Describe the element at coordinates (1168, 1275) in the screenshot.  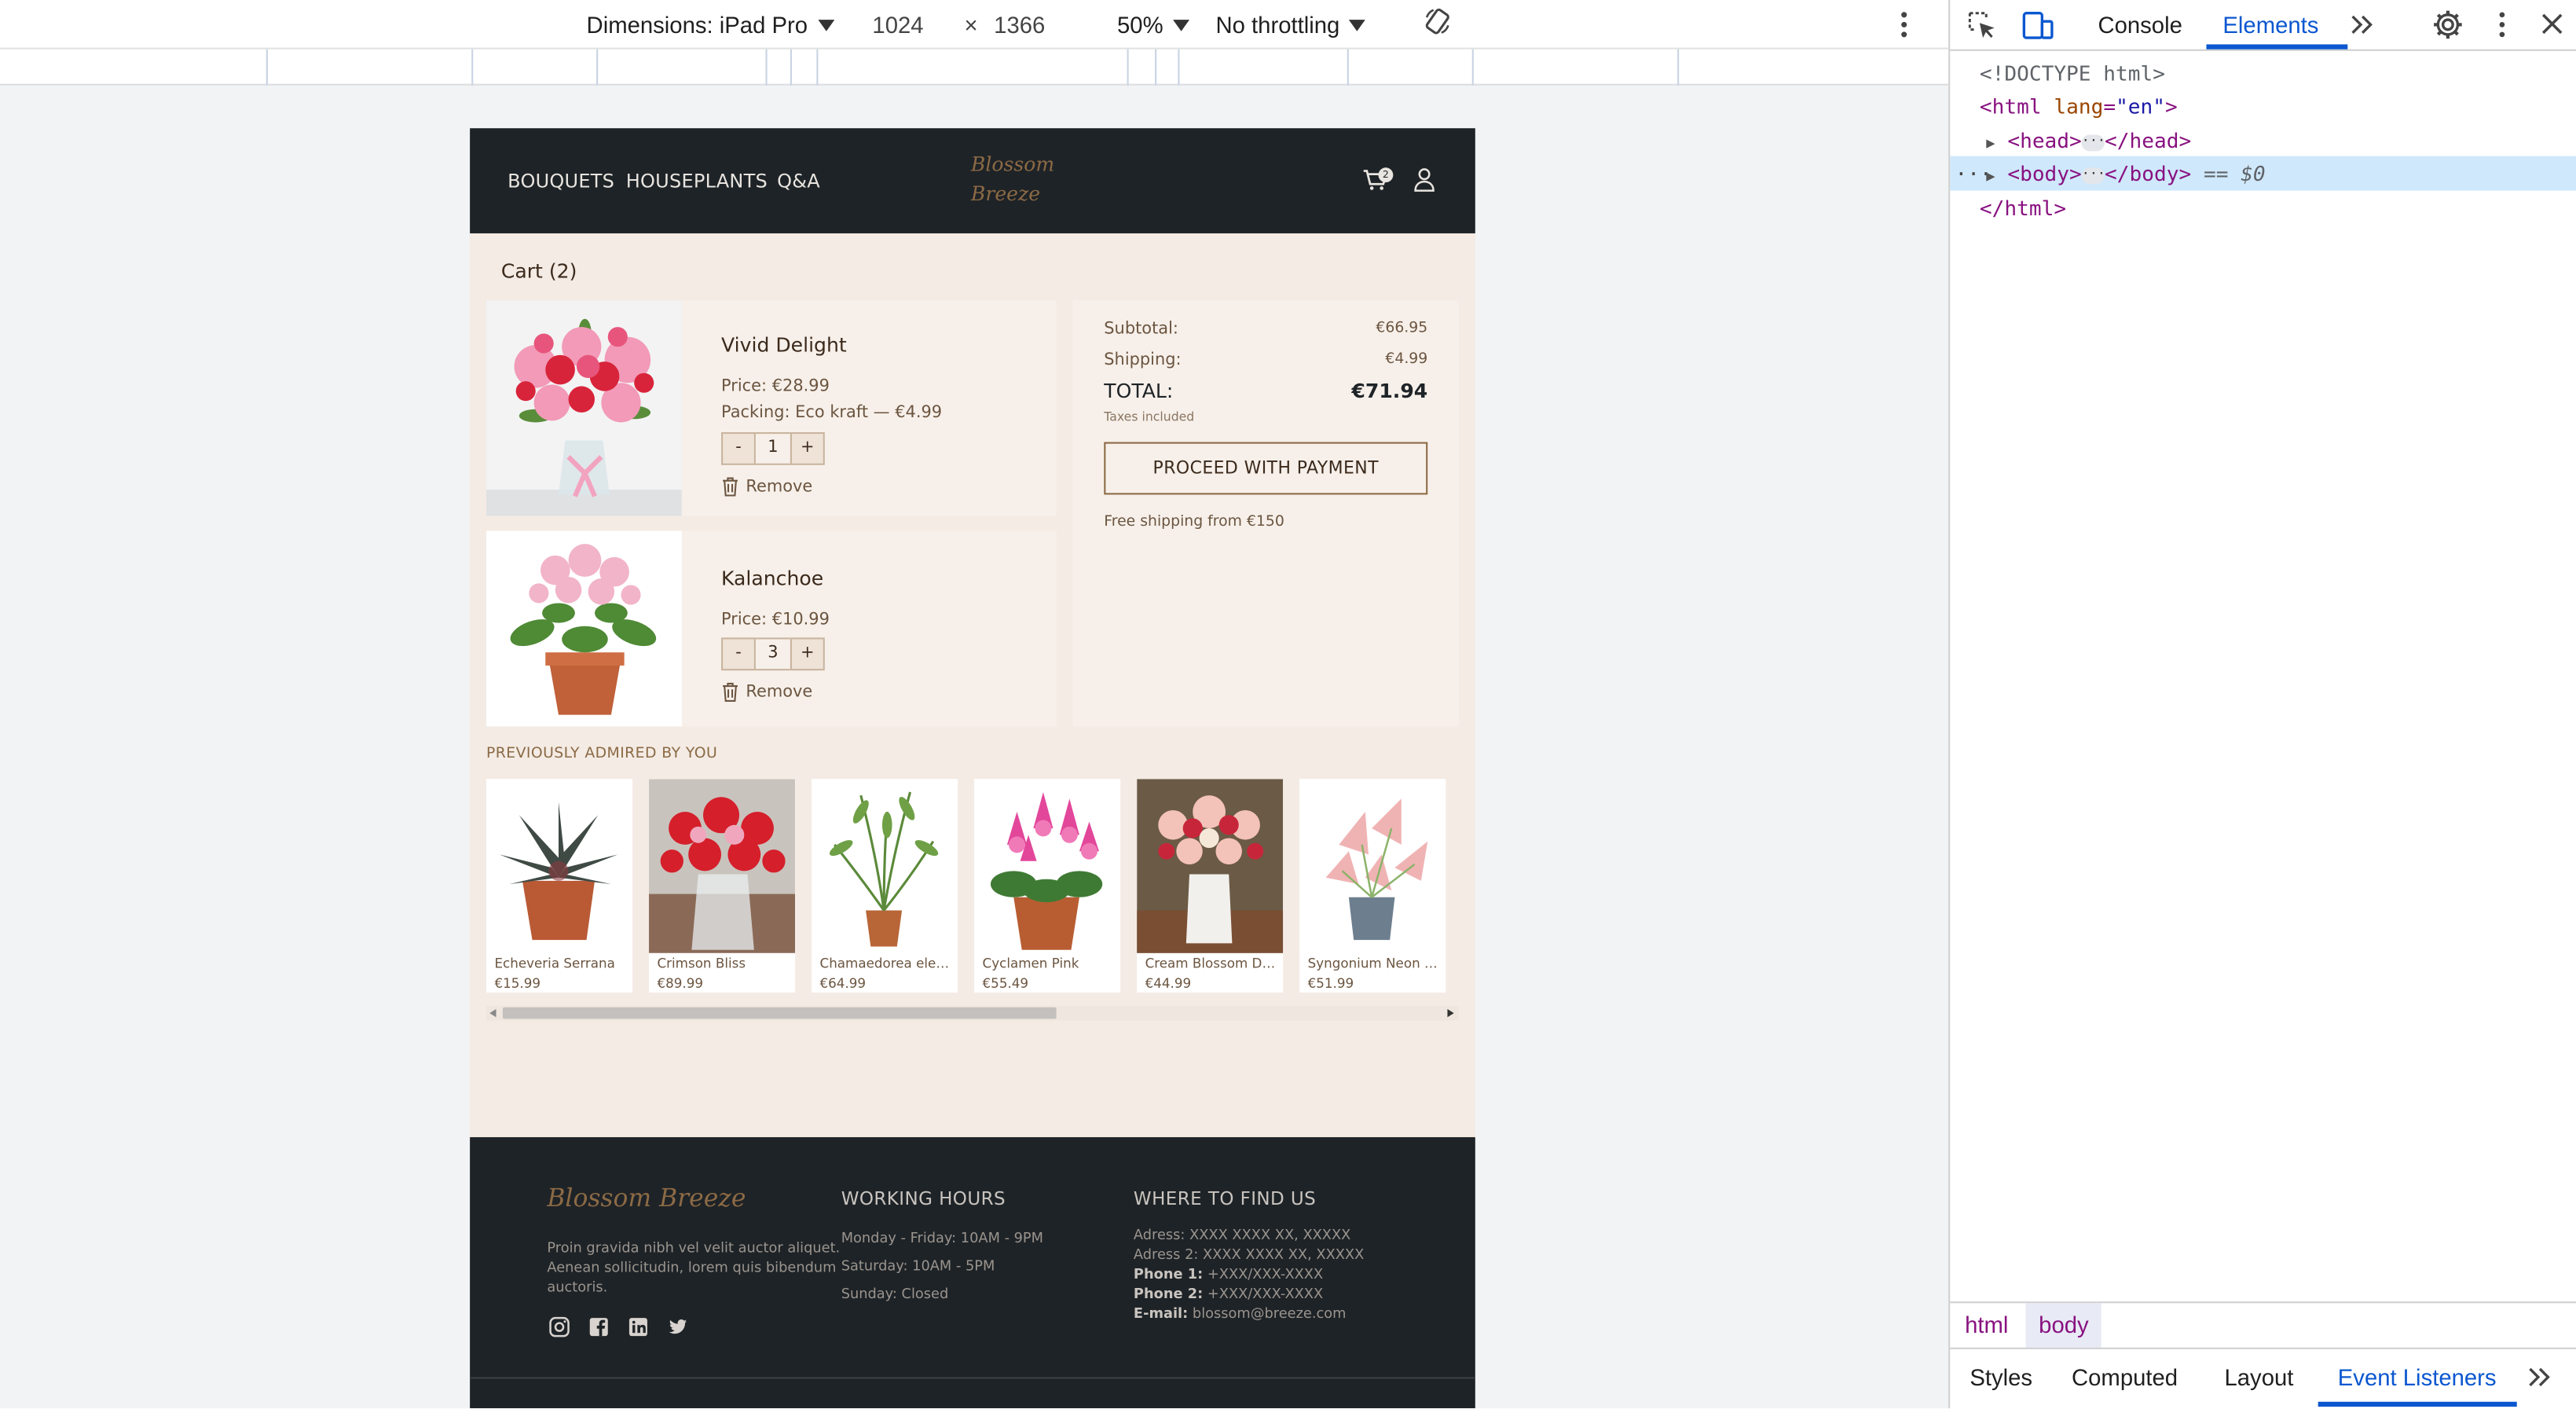
I see `phone-1-label: Phone 1:` at that location.